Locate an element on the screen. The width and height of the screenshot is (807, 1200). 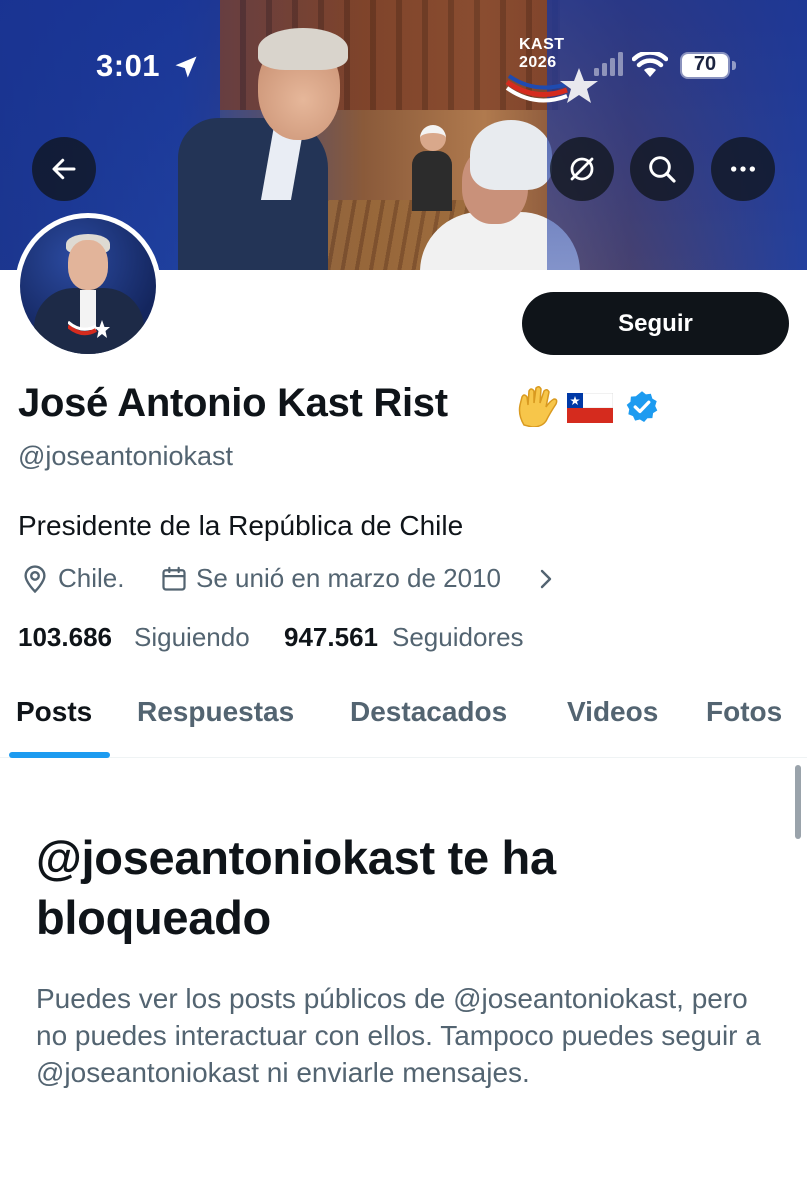
more-options-button is located at coordinates (743, 169).